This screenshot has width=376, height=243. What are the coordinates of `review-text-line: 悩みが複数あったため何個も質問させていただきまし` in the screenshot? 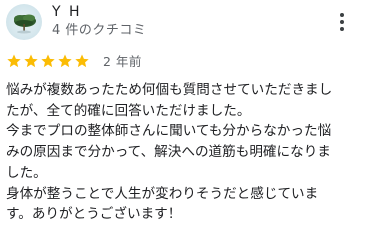 It's located at (169, 90).